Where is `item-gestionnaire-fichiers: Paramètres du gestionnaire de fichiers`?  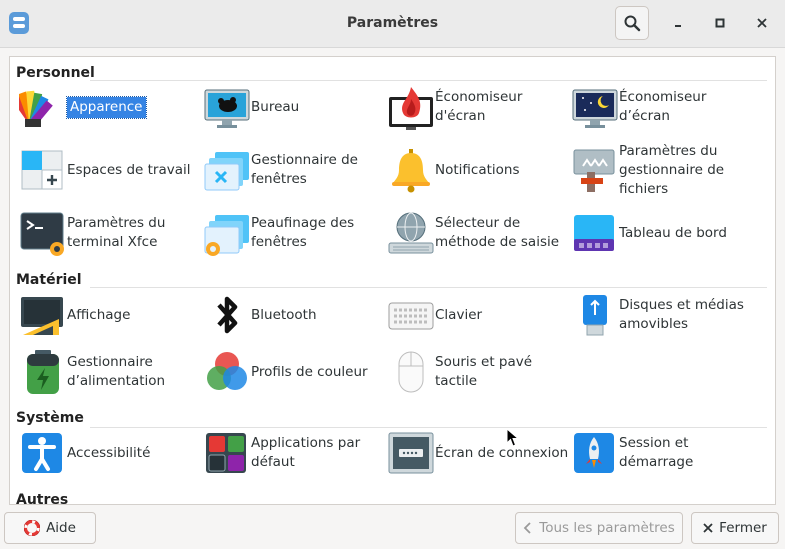 item-gestionnaire-fichiers: Paramètres du gestionnaire de fichiers is located at coordinates (661, 170).